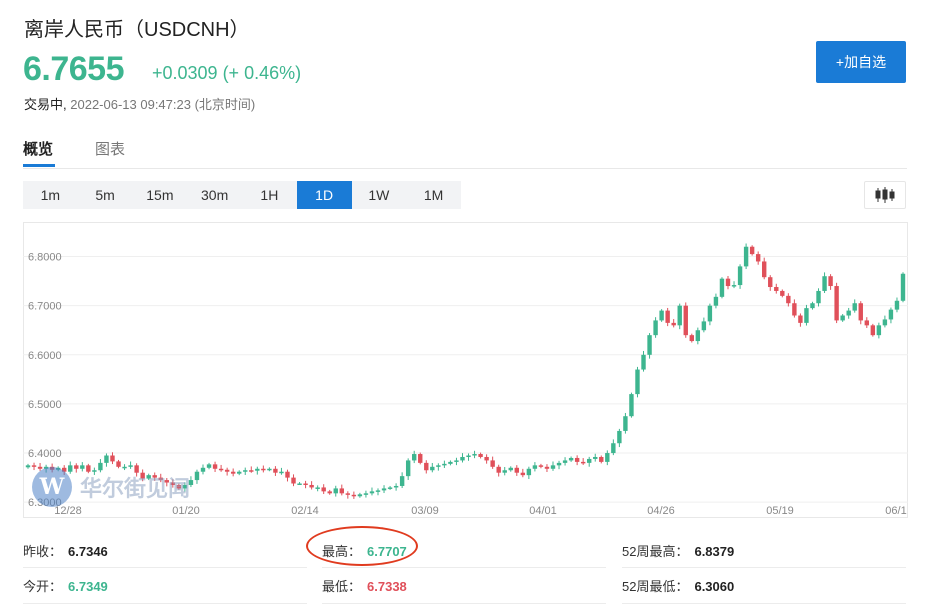 Image resolution: width=933 pixels, height=612 pixels. I want to click on stat-value: 6.7338, so click(387, 586).